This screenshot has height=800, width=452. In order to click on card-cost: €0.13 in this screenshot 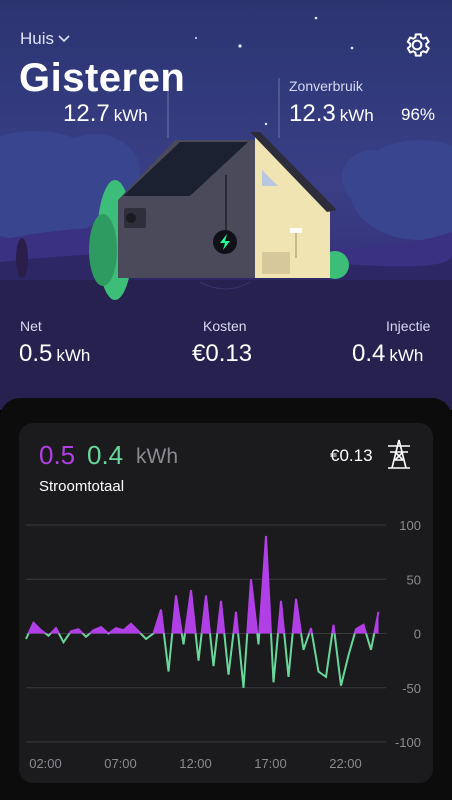, I will do `click(351, 455)`.